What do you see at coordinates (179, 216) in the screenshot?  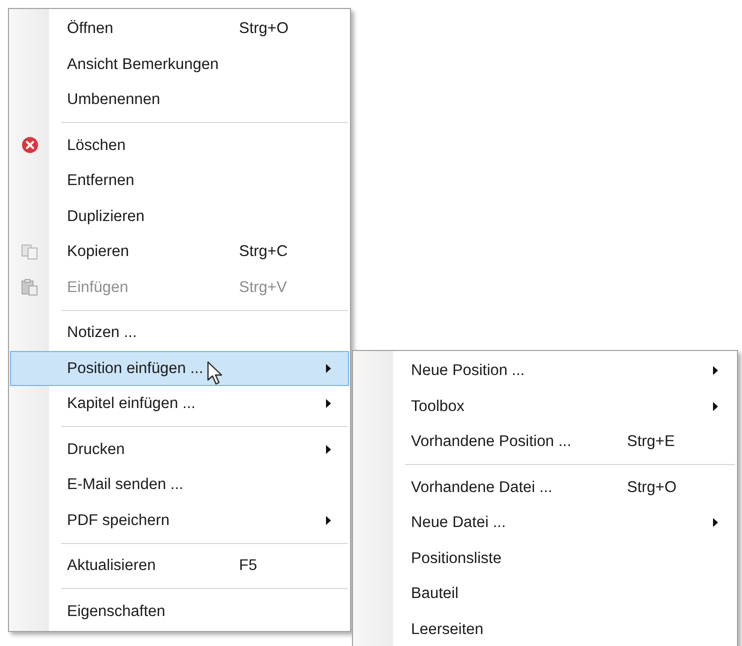 I see `menu-item: Duplizieren` at bounding box center [179, 216].